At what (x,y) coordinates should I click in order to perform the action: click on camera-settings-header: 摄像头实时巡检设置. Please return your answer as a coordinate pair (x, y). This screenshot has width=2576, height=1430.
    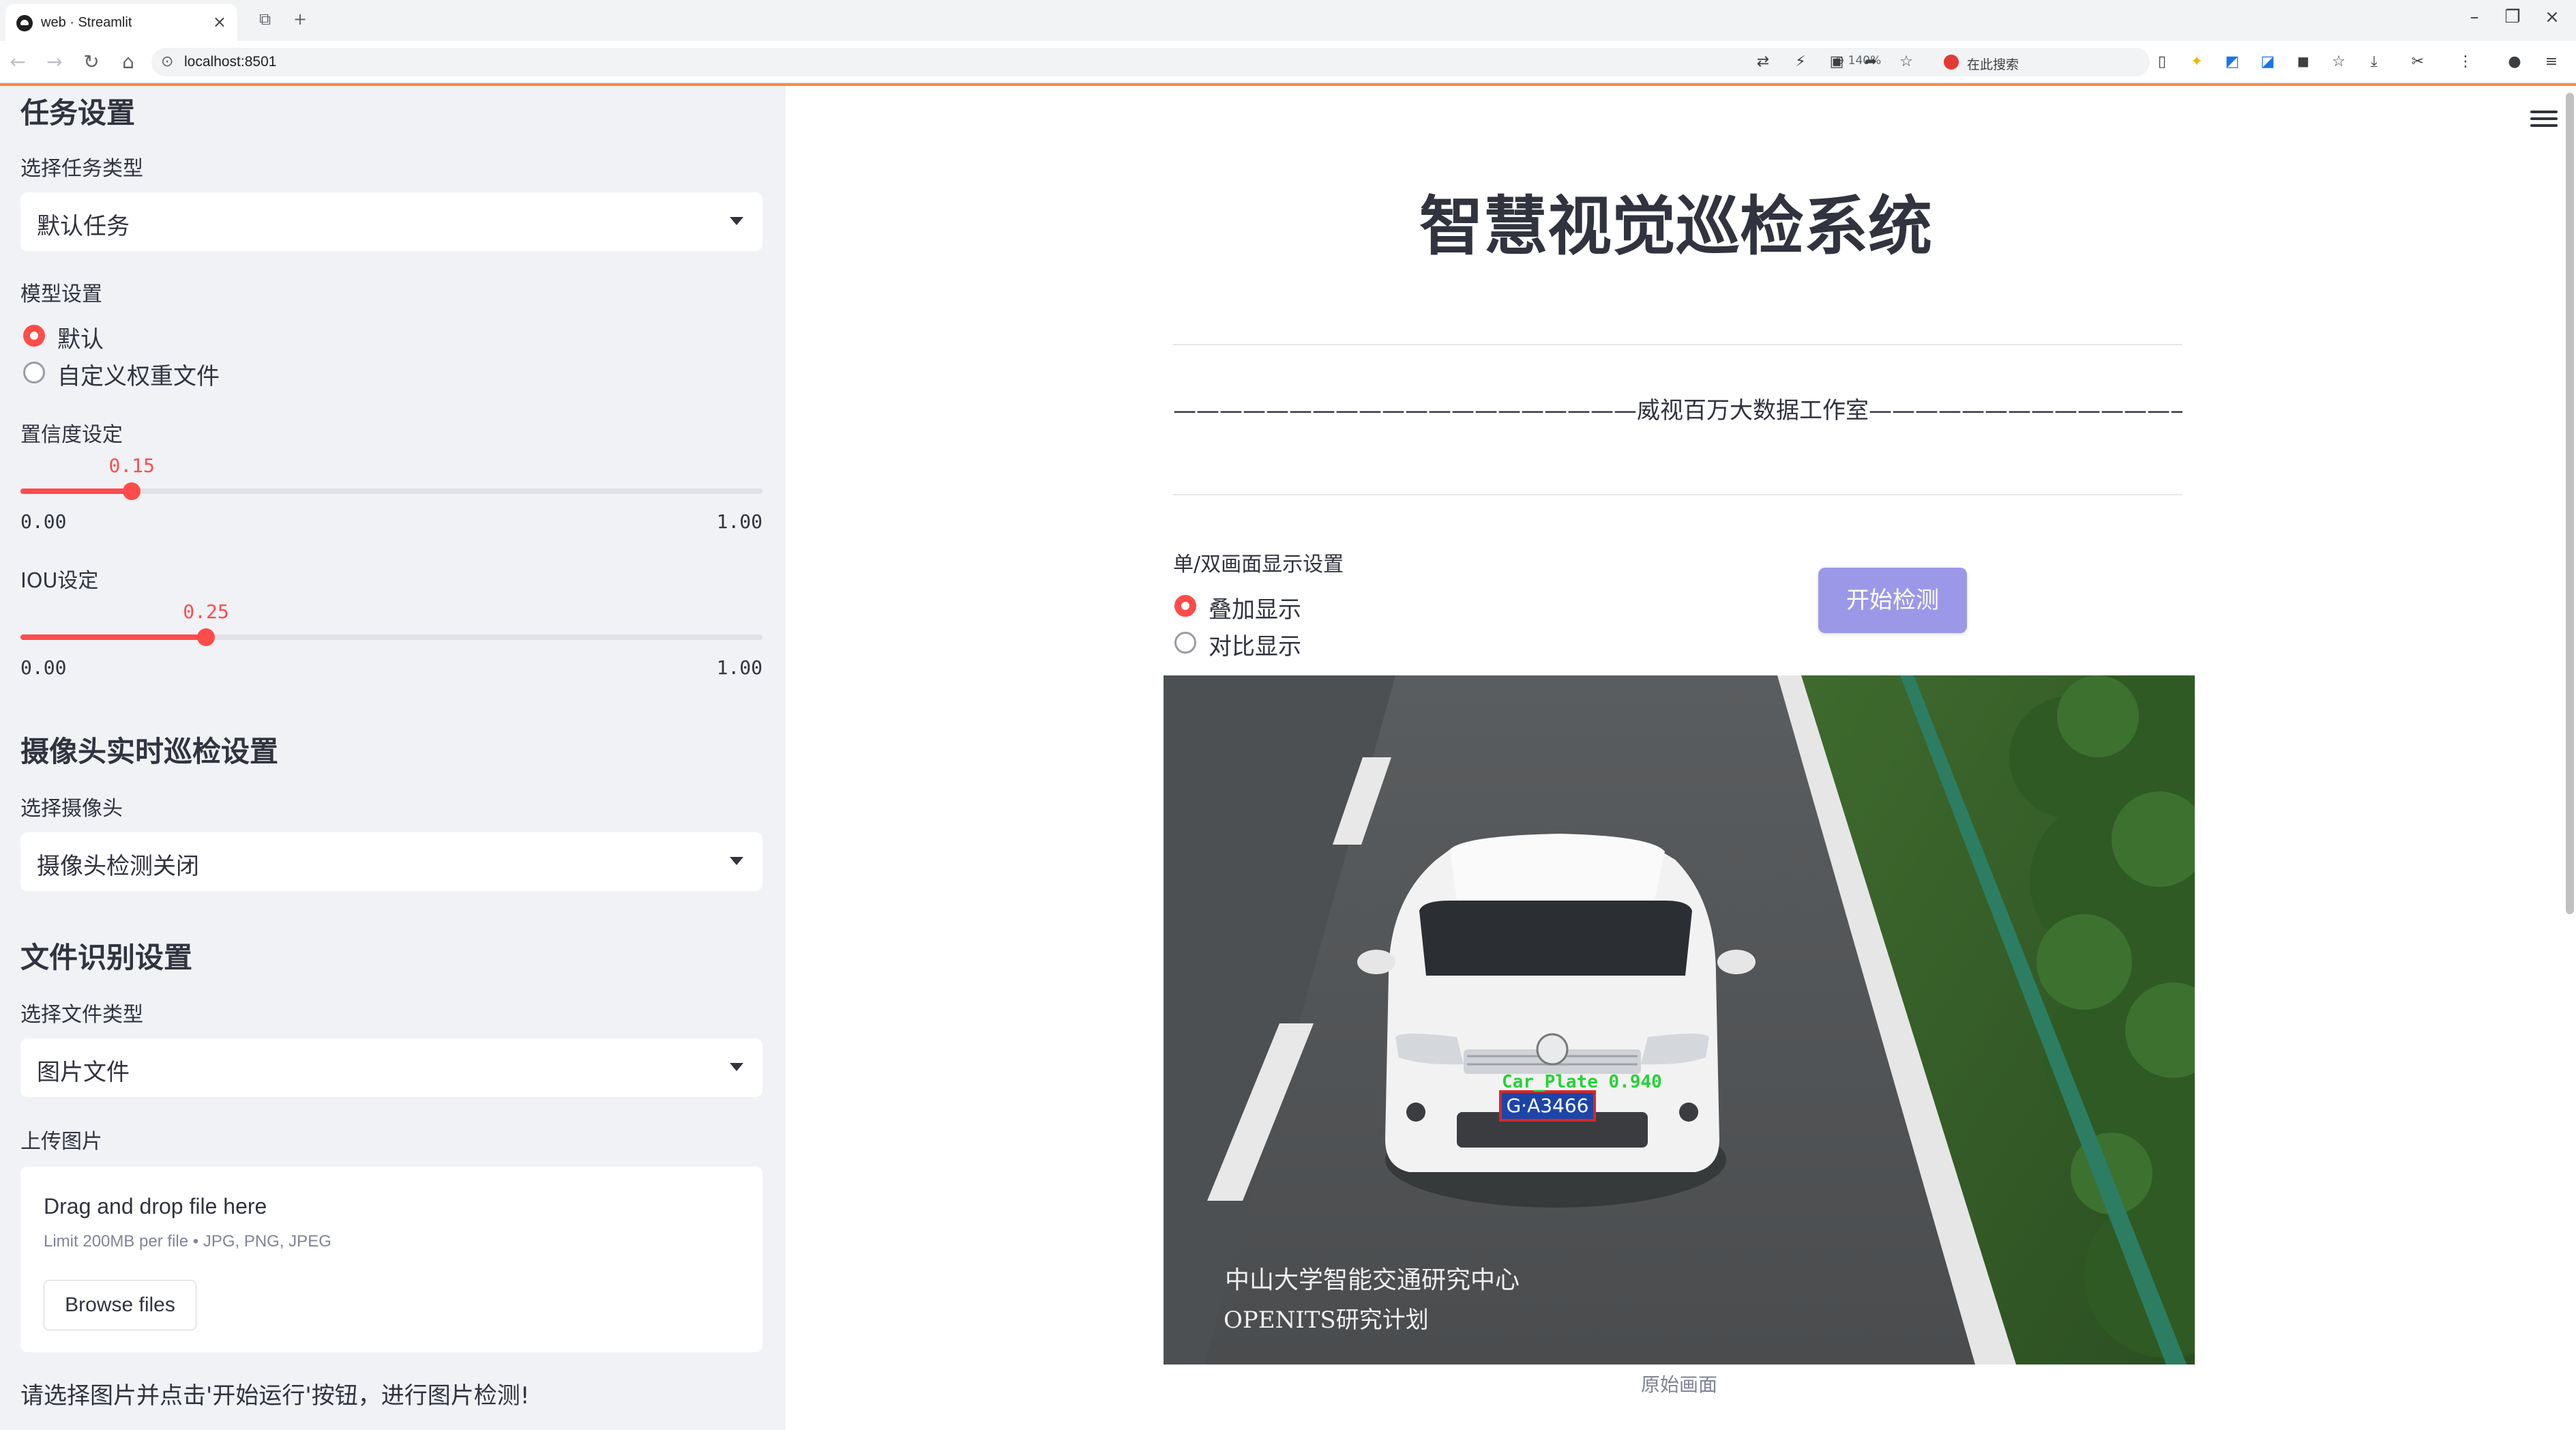
    Looking at the image, I should click on (149, 751).